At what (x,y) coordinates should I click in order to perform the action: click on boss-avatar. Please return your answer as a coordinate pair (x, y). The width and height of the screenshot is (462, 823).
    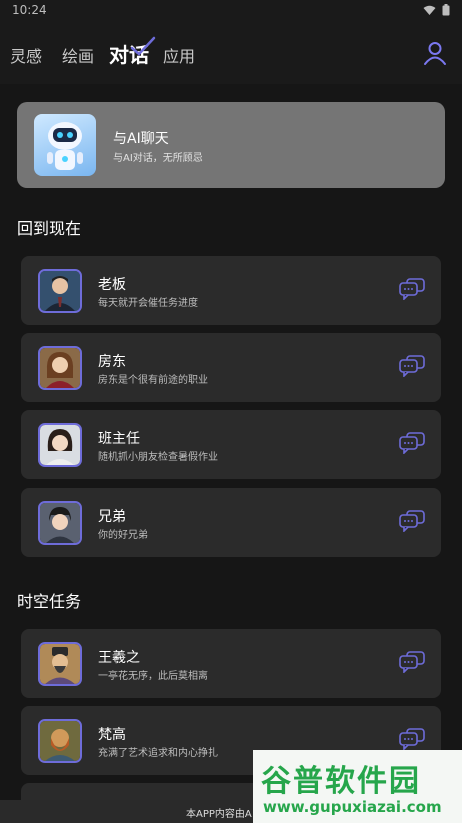
    Looking at the image, I should click on (60, 291).